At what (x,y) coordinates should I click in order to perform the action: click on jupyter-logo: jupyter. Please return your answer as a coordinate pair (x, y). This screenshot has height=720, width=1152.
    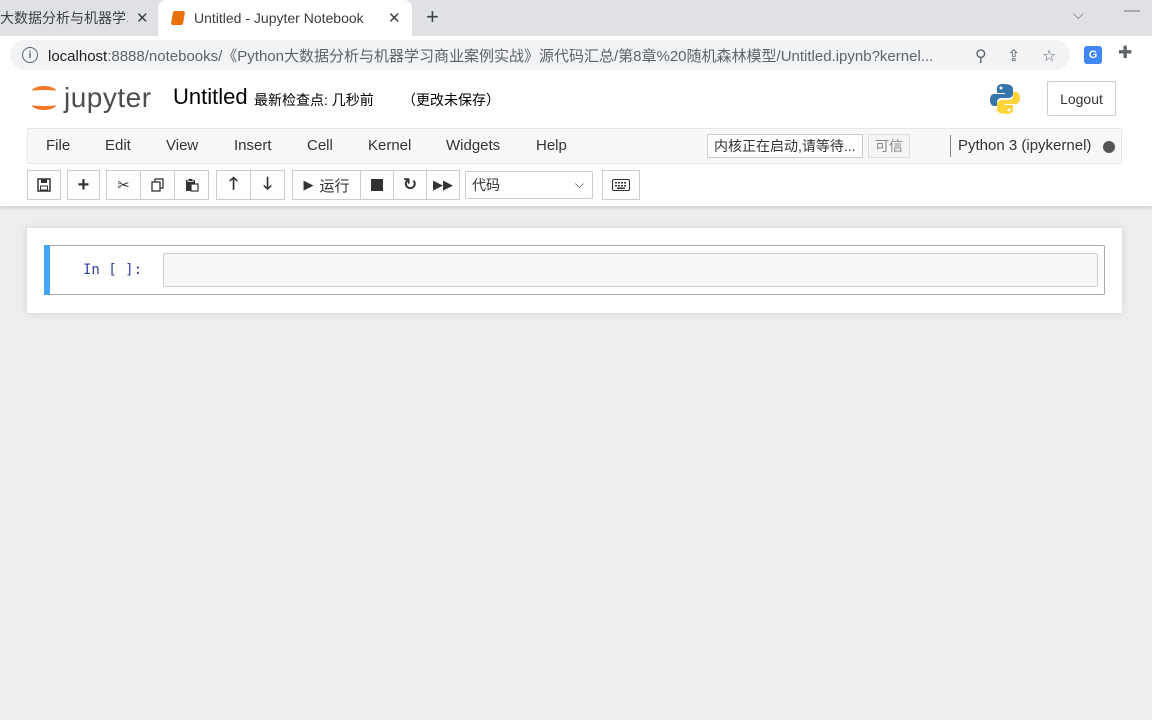
    Looking at the image, I should click on (91, 98).